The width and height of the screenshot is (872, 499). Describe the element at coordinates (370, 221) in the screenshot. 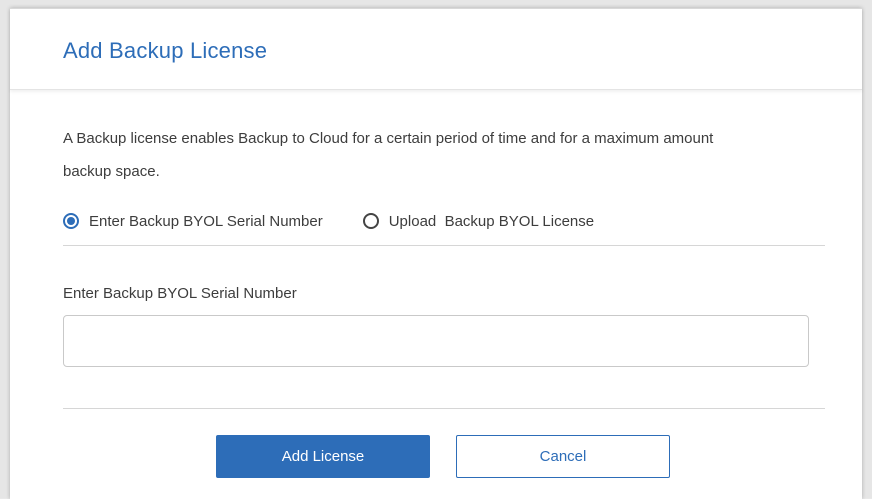

I see `radio-button-unselected-icon` at that location.